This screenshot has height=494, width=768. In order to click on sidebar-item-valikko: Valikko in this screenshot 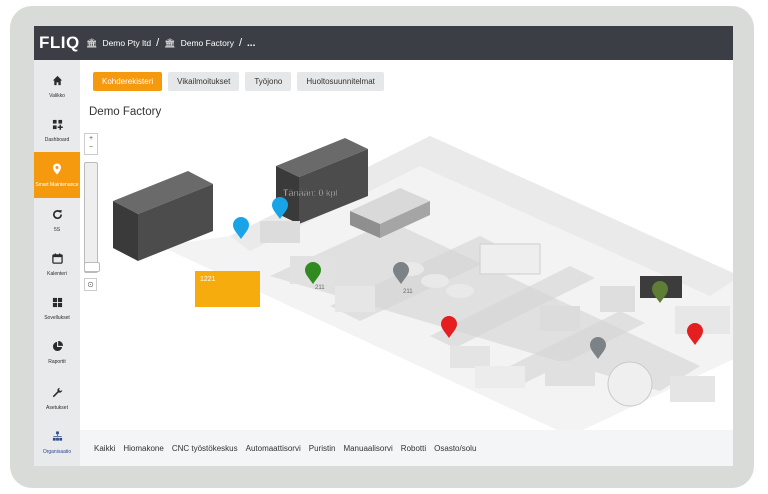, I will do `click(57, 87)`.